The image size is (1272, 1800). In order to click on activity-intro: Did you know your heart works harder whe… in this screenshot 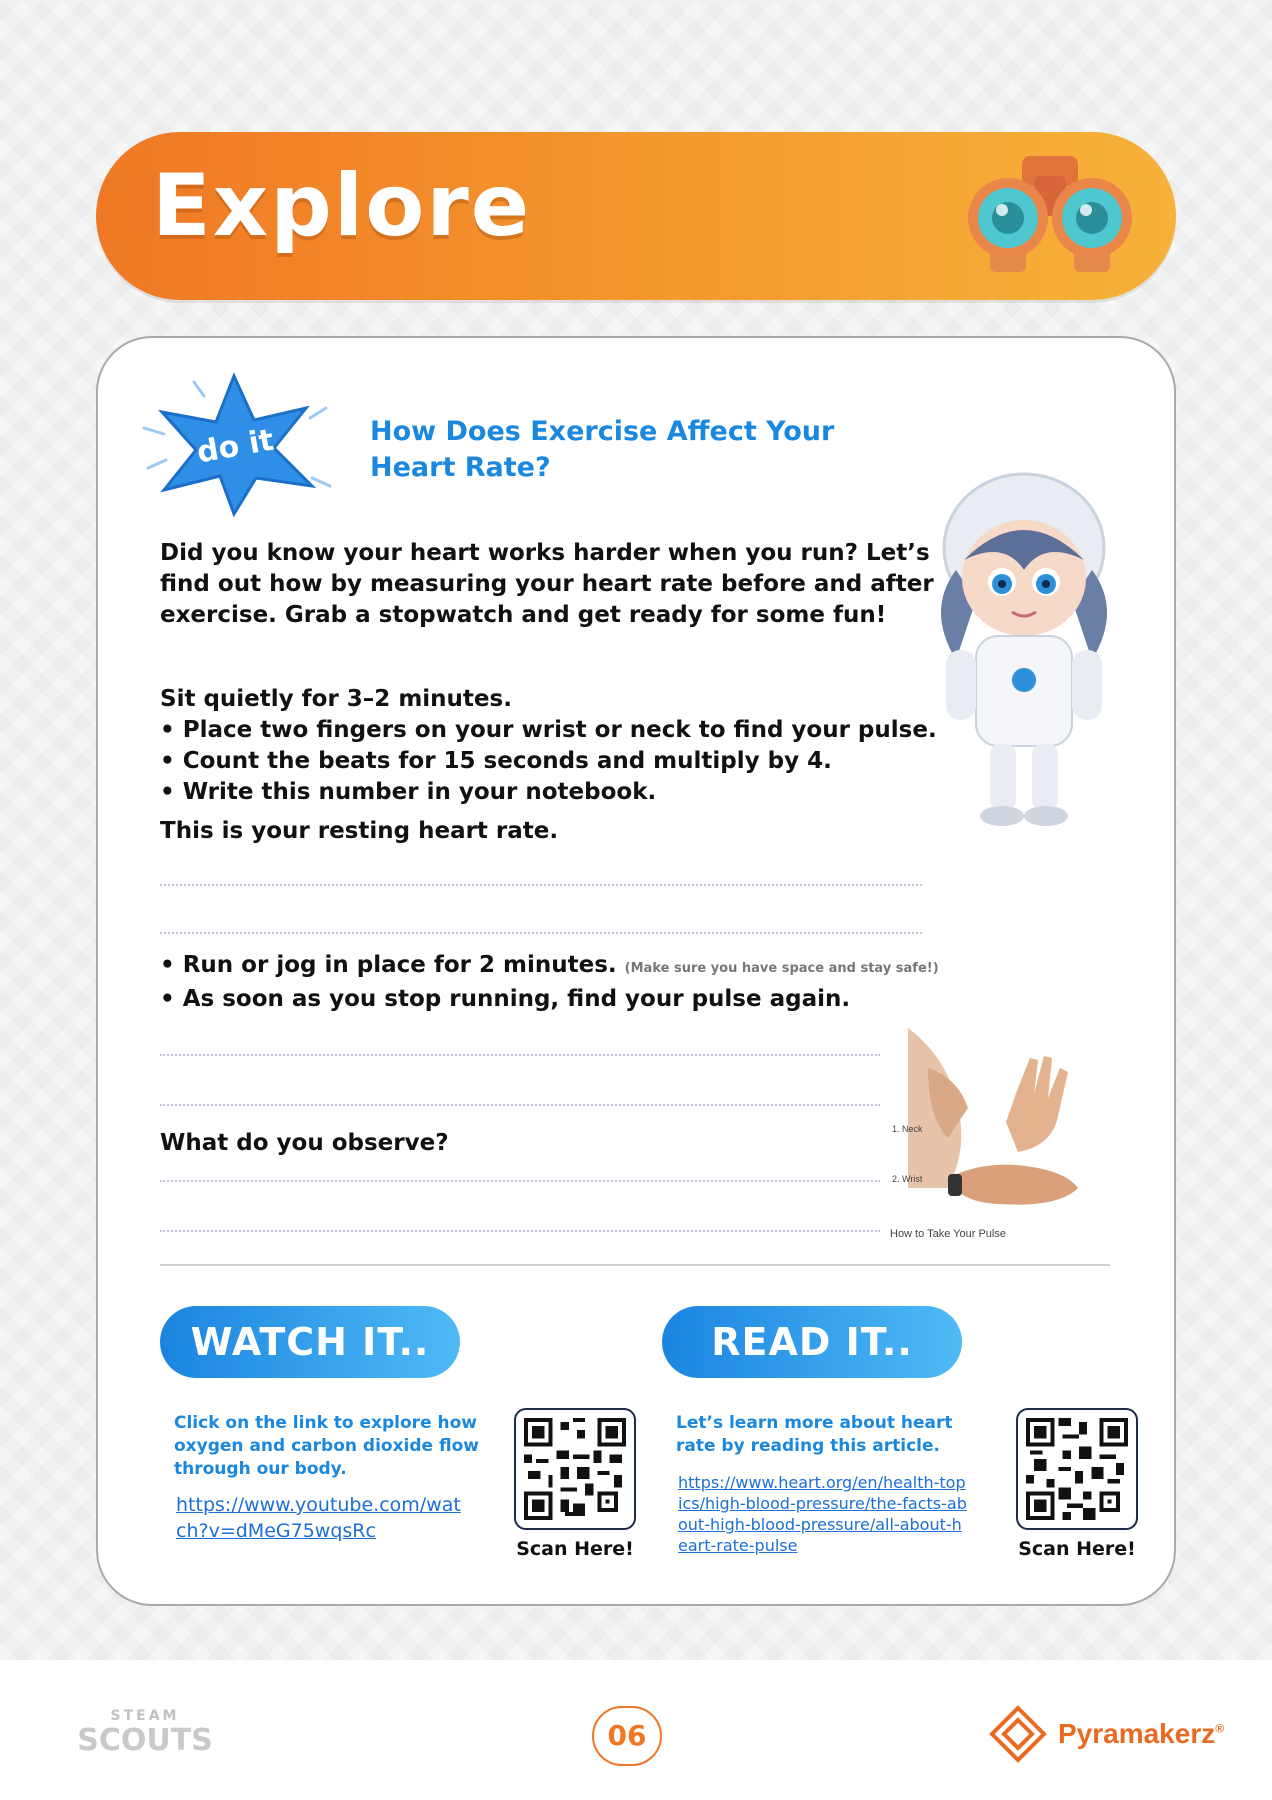, I will do `click(547, 584)`.